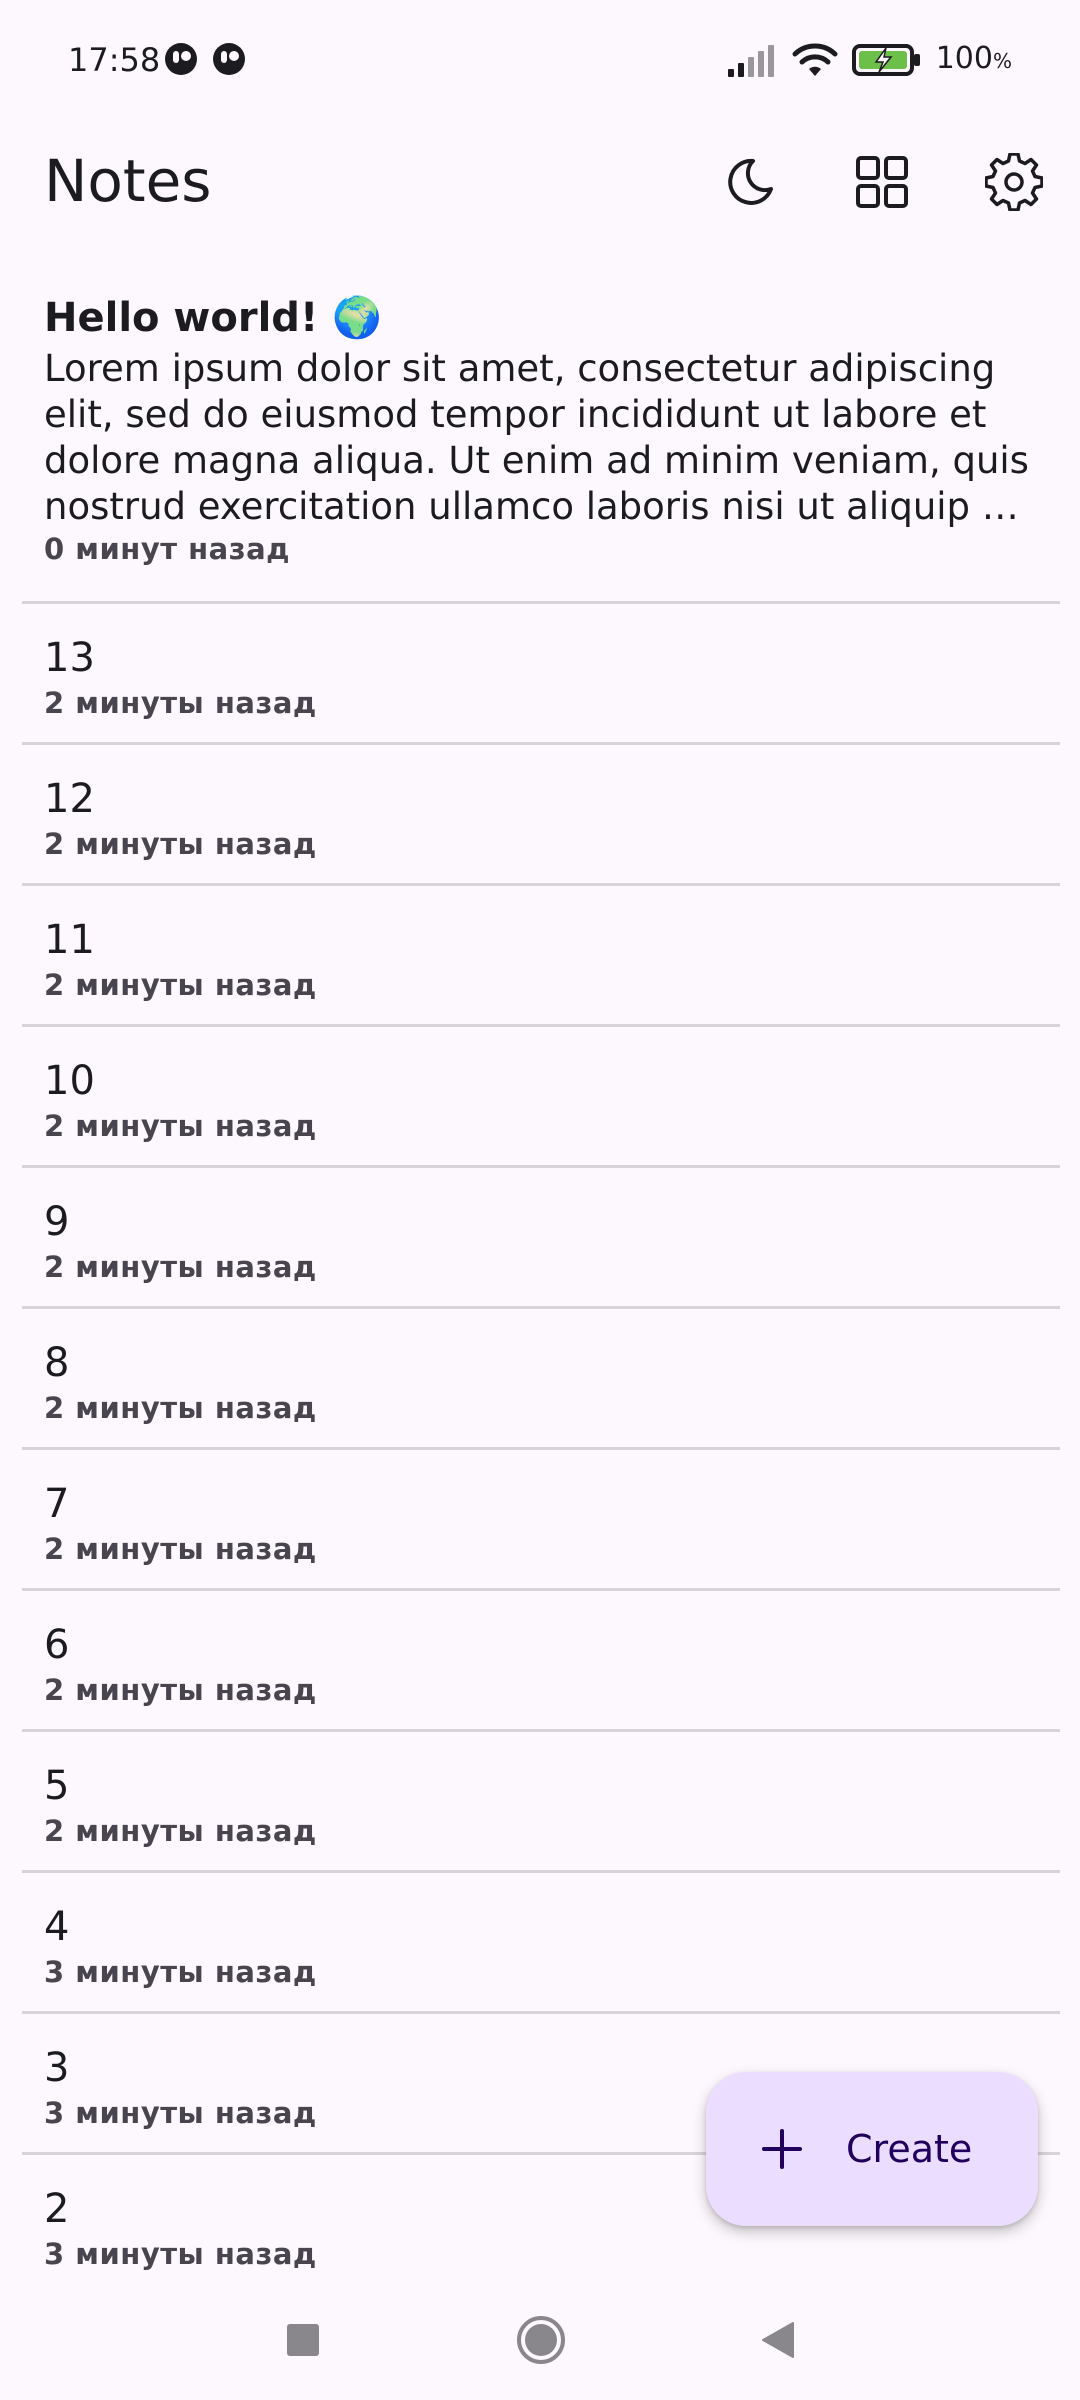 Image resolution: width=1080 pixels, height=2400 pixels. I want to click on note-item: 13 2 минуты назад, so click(541, 674).